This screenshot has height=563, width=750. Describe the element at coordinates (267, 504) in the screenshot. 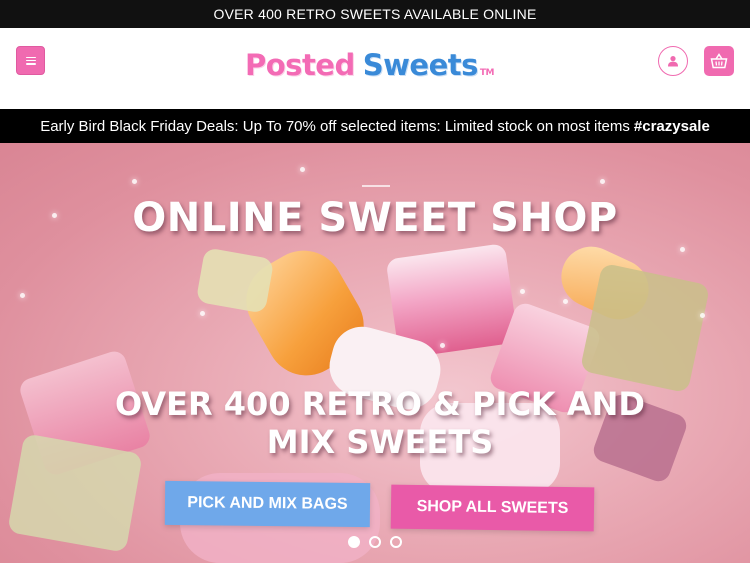

I see `pick-and-mix-bags-button: PICK AND MIX BAGS` at that location.